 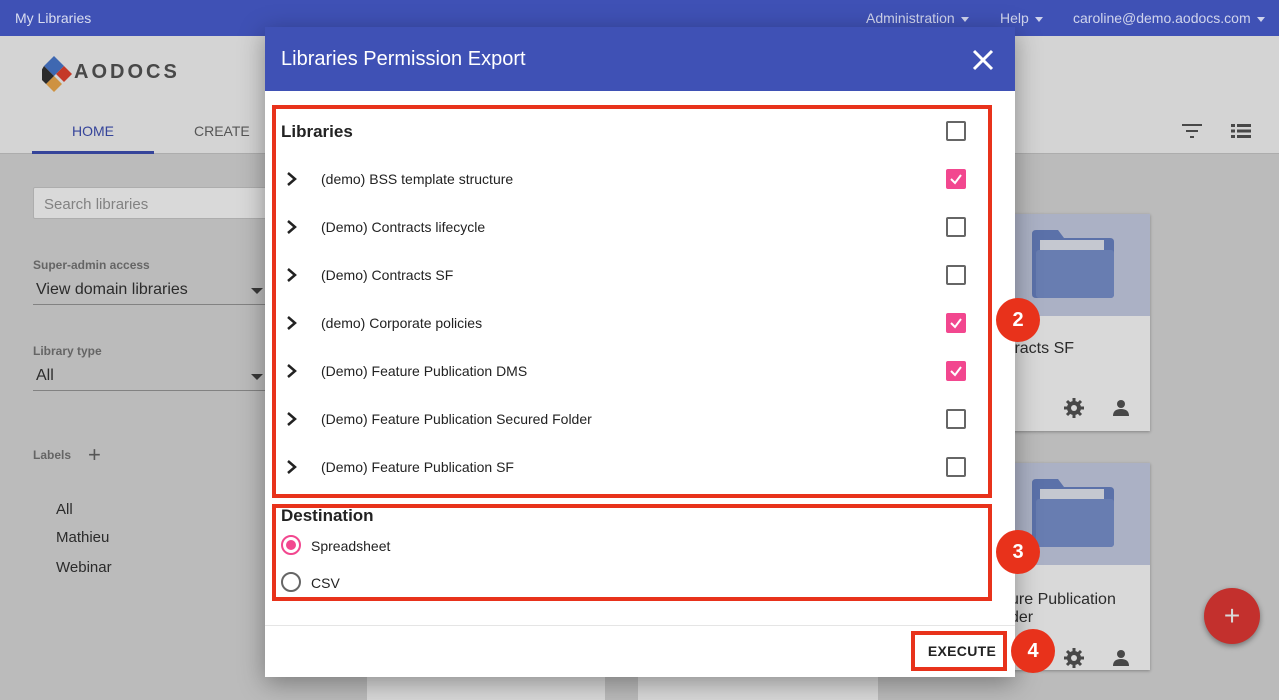 I want to click on library-row: (demo) BSS template structure, so click(x=626, y=179).